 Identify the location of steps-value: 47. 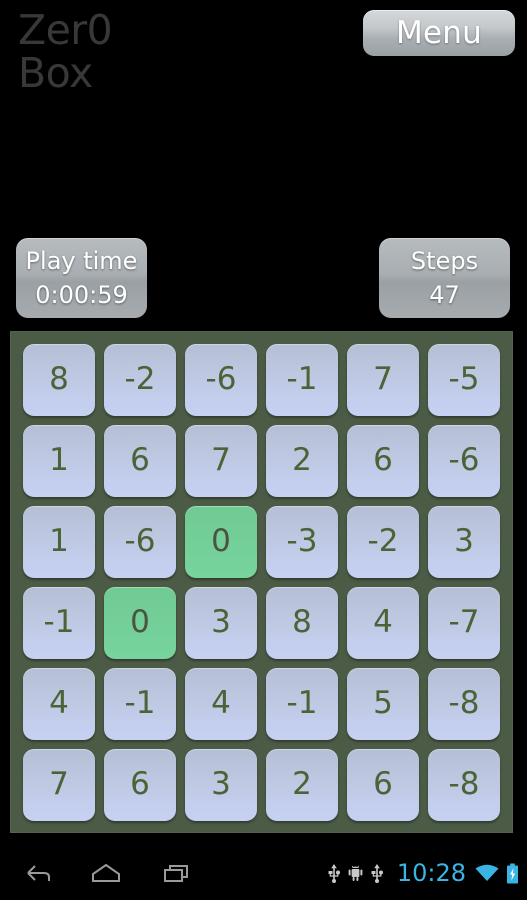
(444, 295).